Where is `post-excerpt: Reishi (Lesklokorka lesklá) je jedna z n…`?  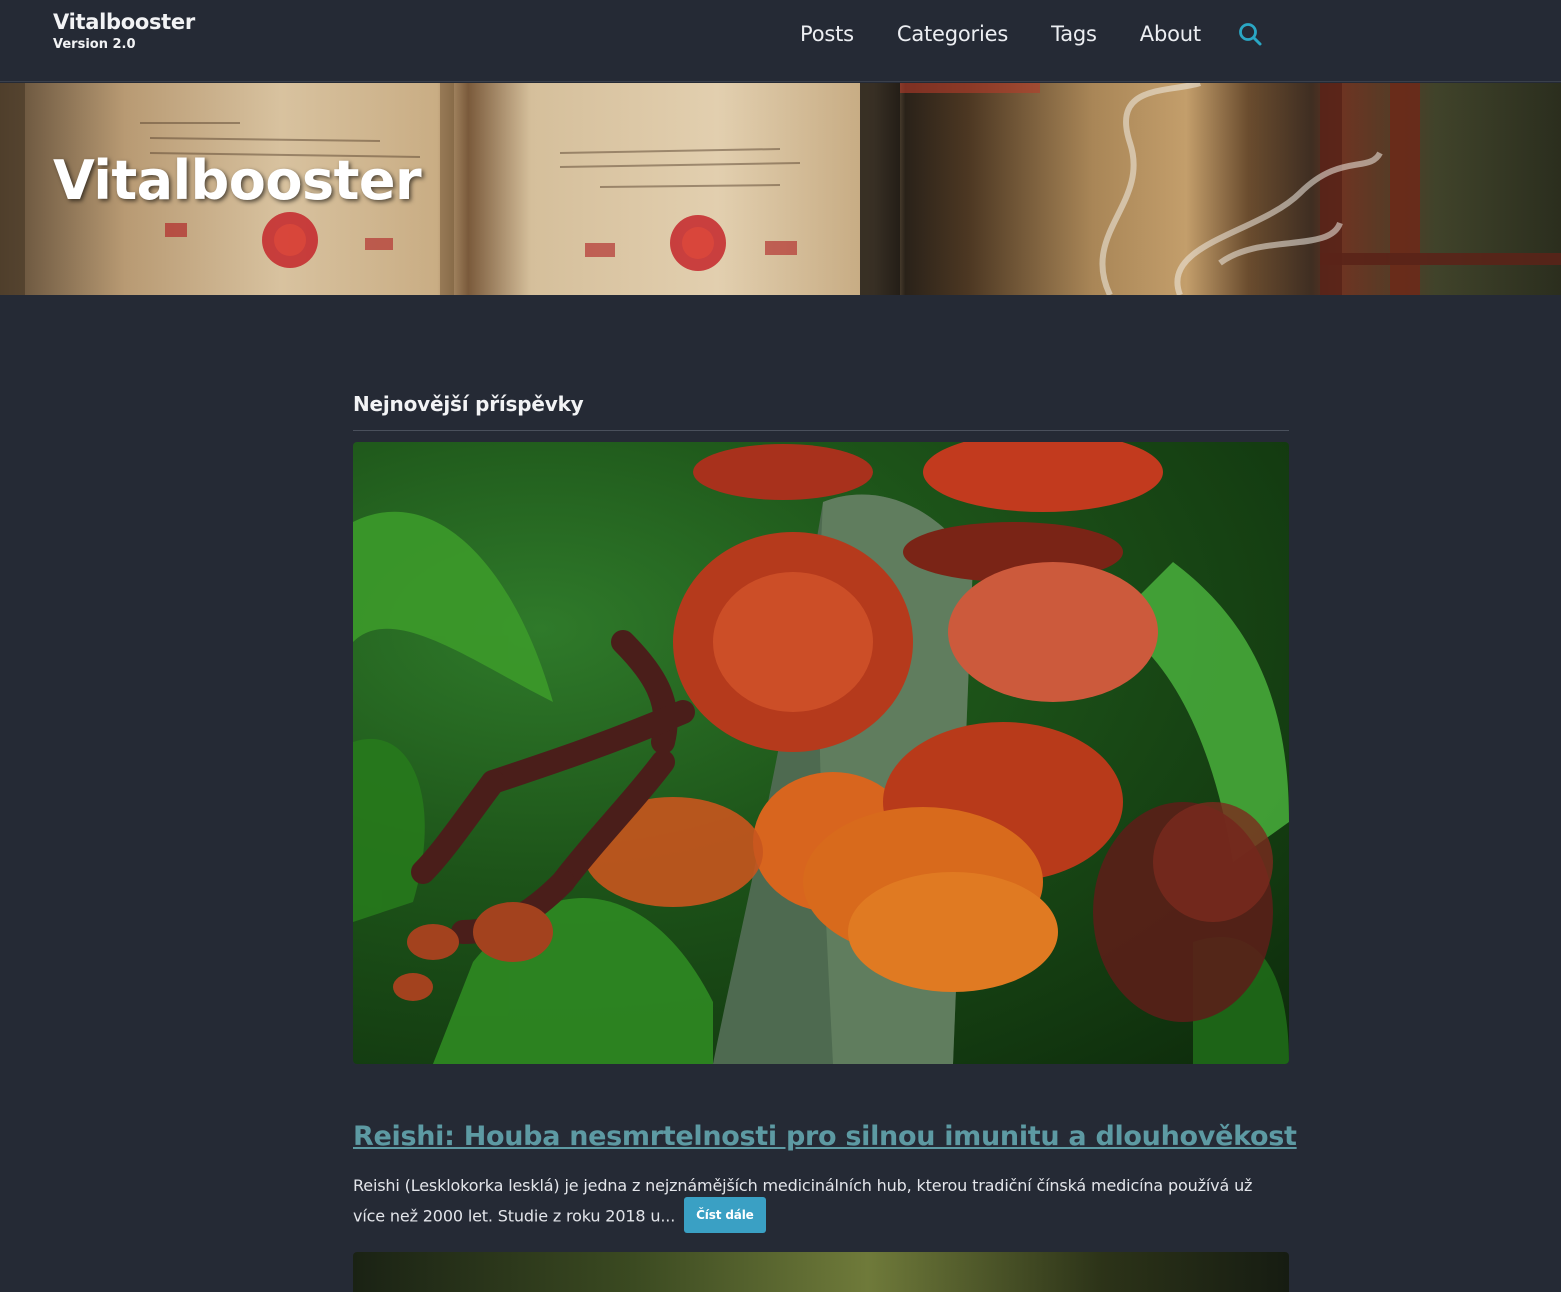
post-excerpt: Reishi (Lesklokorka lesklá) je jedna z n… is located at coordinates (821, 1204).